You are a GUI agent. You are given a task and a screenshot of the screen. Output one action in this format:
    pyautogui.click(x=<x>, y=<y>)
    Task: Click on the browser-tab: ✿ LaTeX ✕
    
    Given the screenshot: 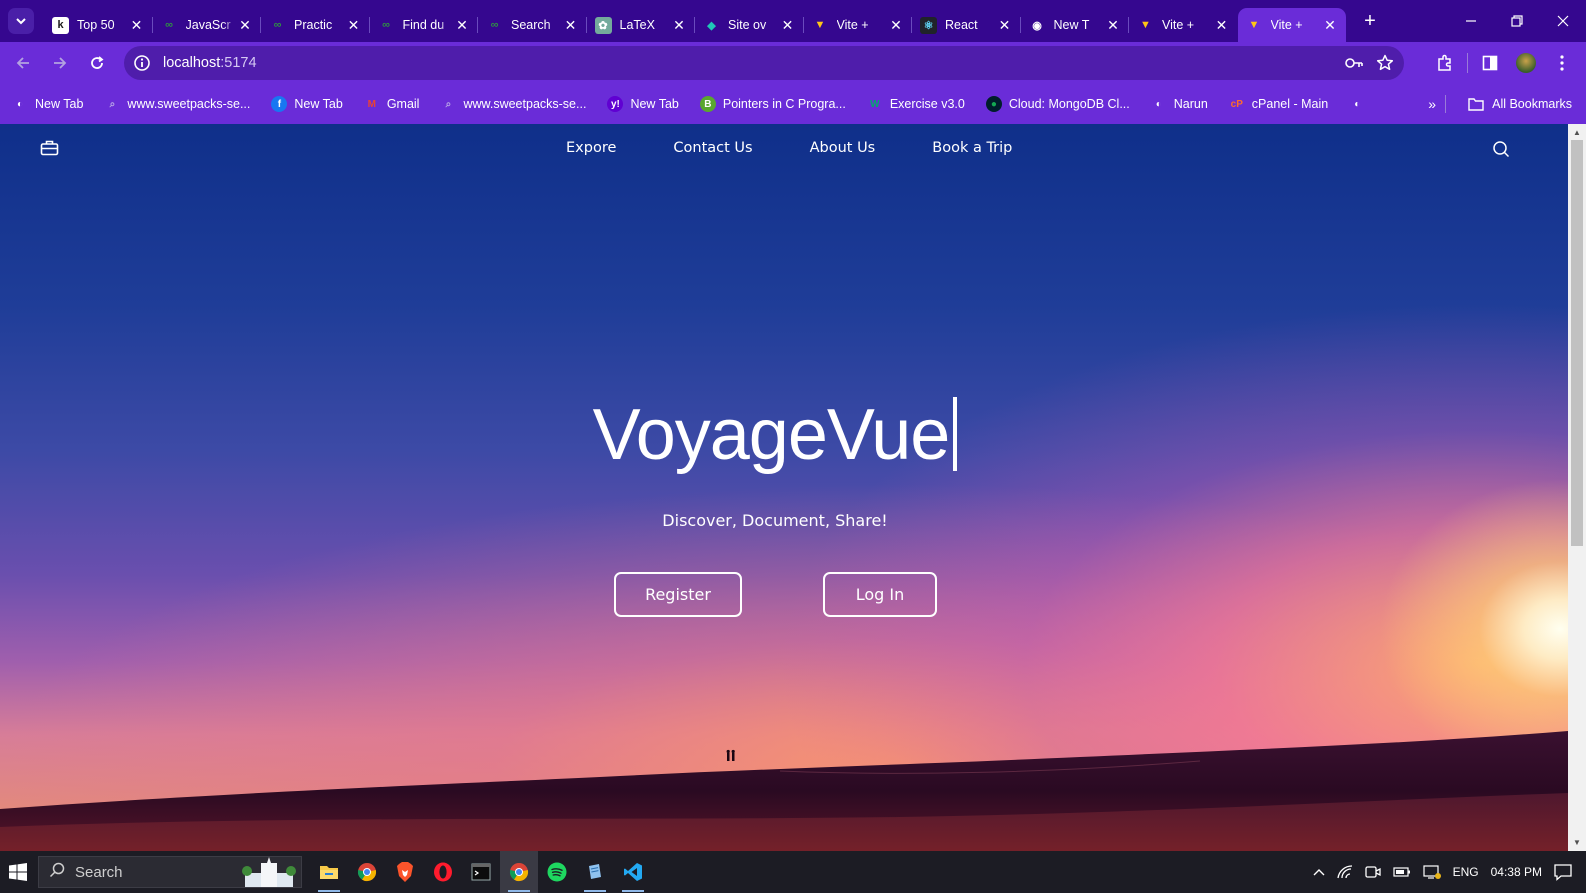 What is the action you would take?
    pyautogui.click(x=641, y=25)
    